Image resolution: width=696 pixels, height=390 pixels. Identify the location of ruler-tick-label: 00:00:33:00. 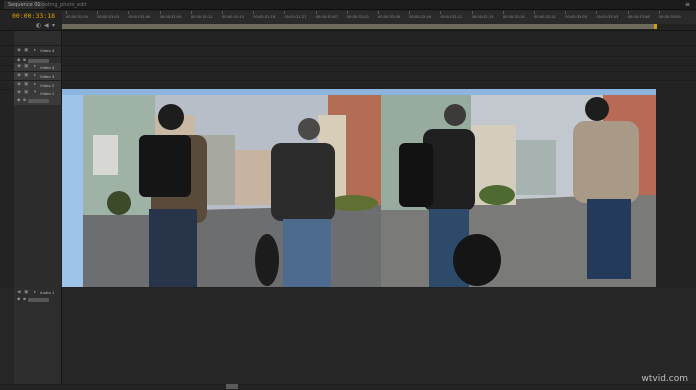
(576, 17).